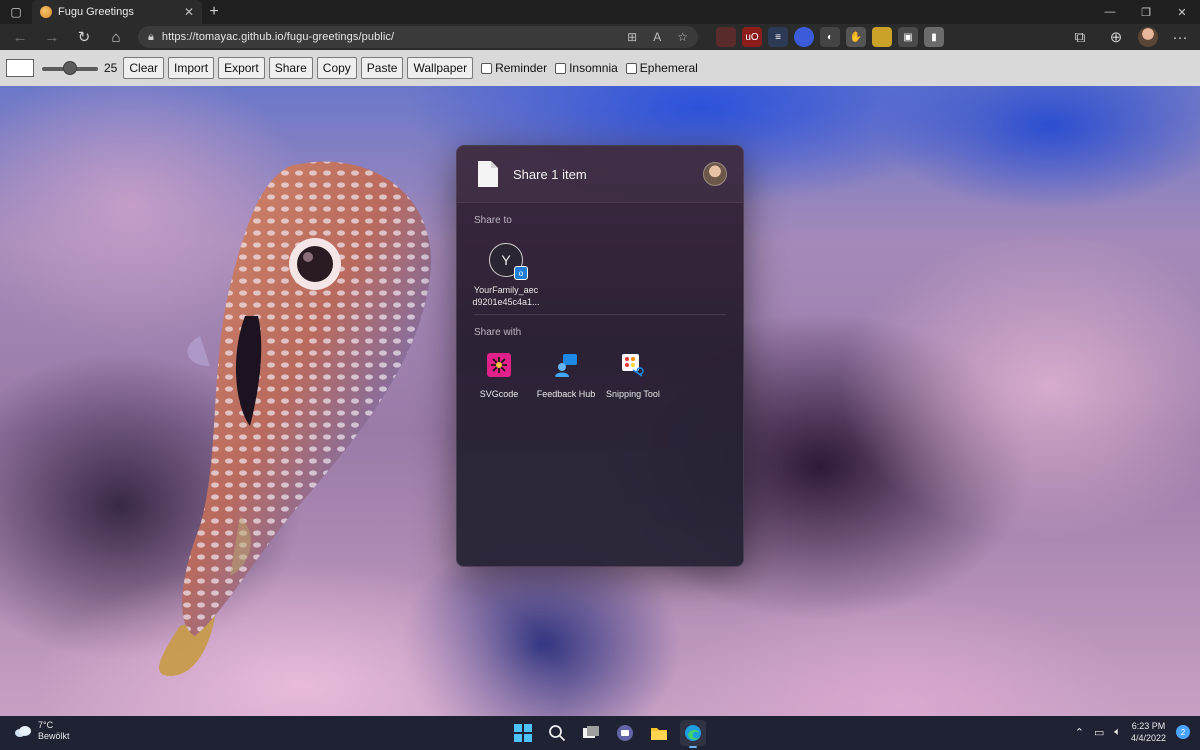 Image resolution: width=1200 pixels, height=750 pixels. What do you see at coordinates (16, 12) in the screenshot?
I see `tab-actions-icon: ▢` at bounding box center [16, 12].